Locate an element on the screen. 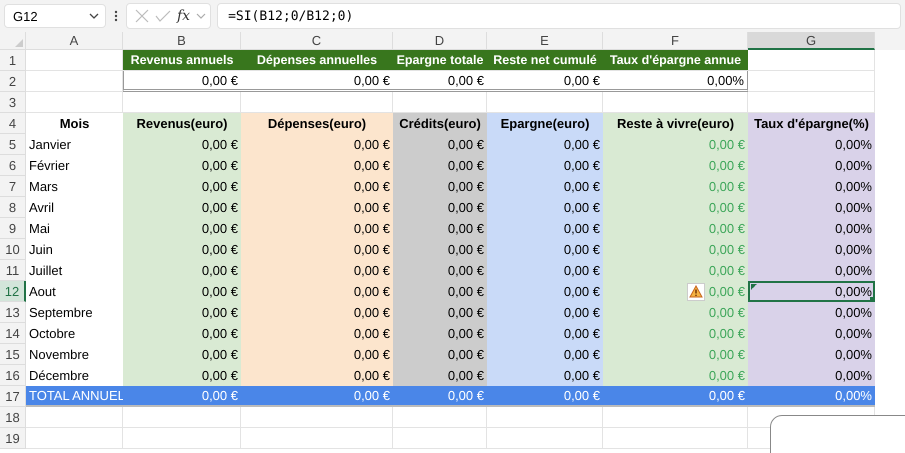 This screenshot has width=905, height=453. row-header: 19 is located at coordinates (13, 438).